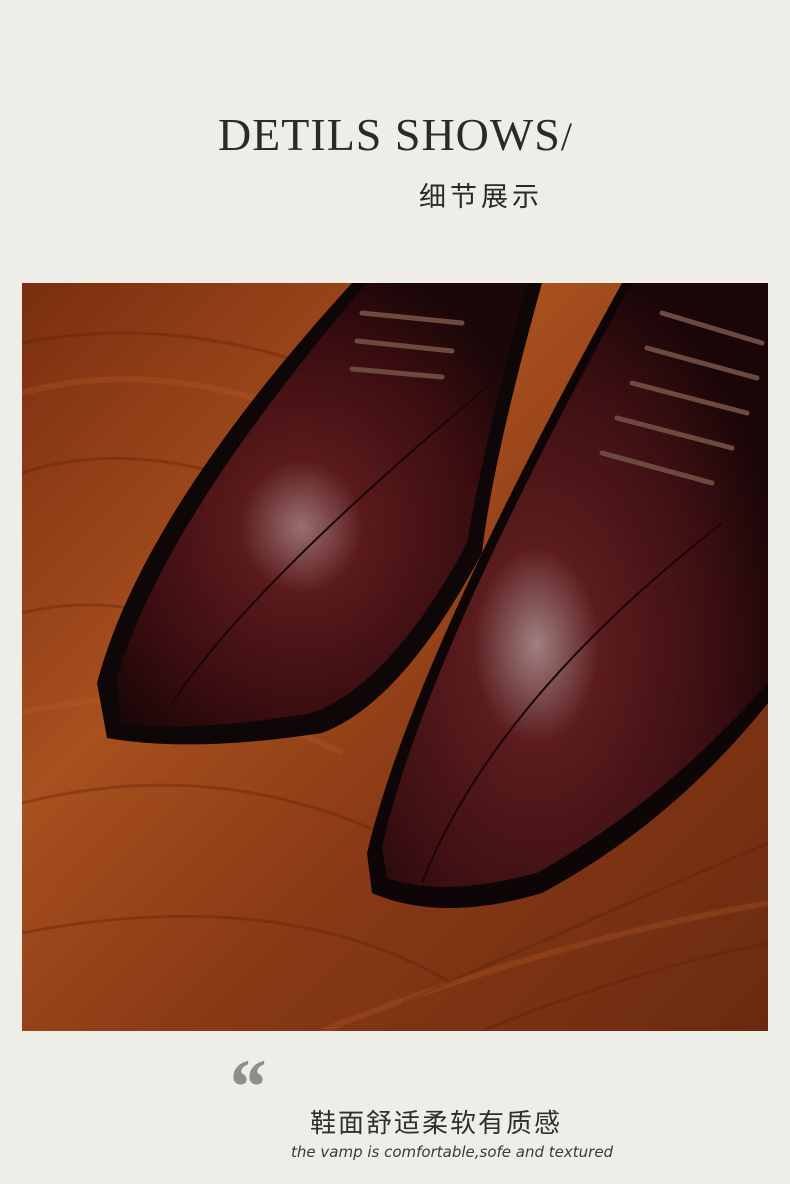 The height and width of the screenshot is (1184, 790). Describe the element at coordinates (436, 1124) in the screenshot. I see `caption-chinese: 鞋面舒适柔软有质感` at that location.